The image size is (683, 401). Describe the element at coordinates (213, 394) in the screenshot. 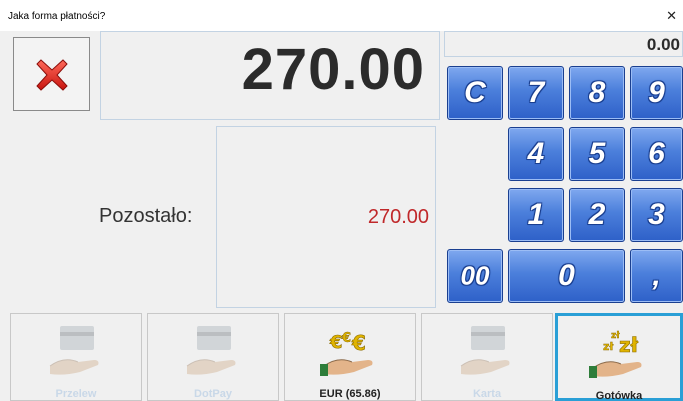

I see `payment-label: DotPay` at that location.